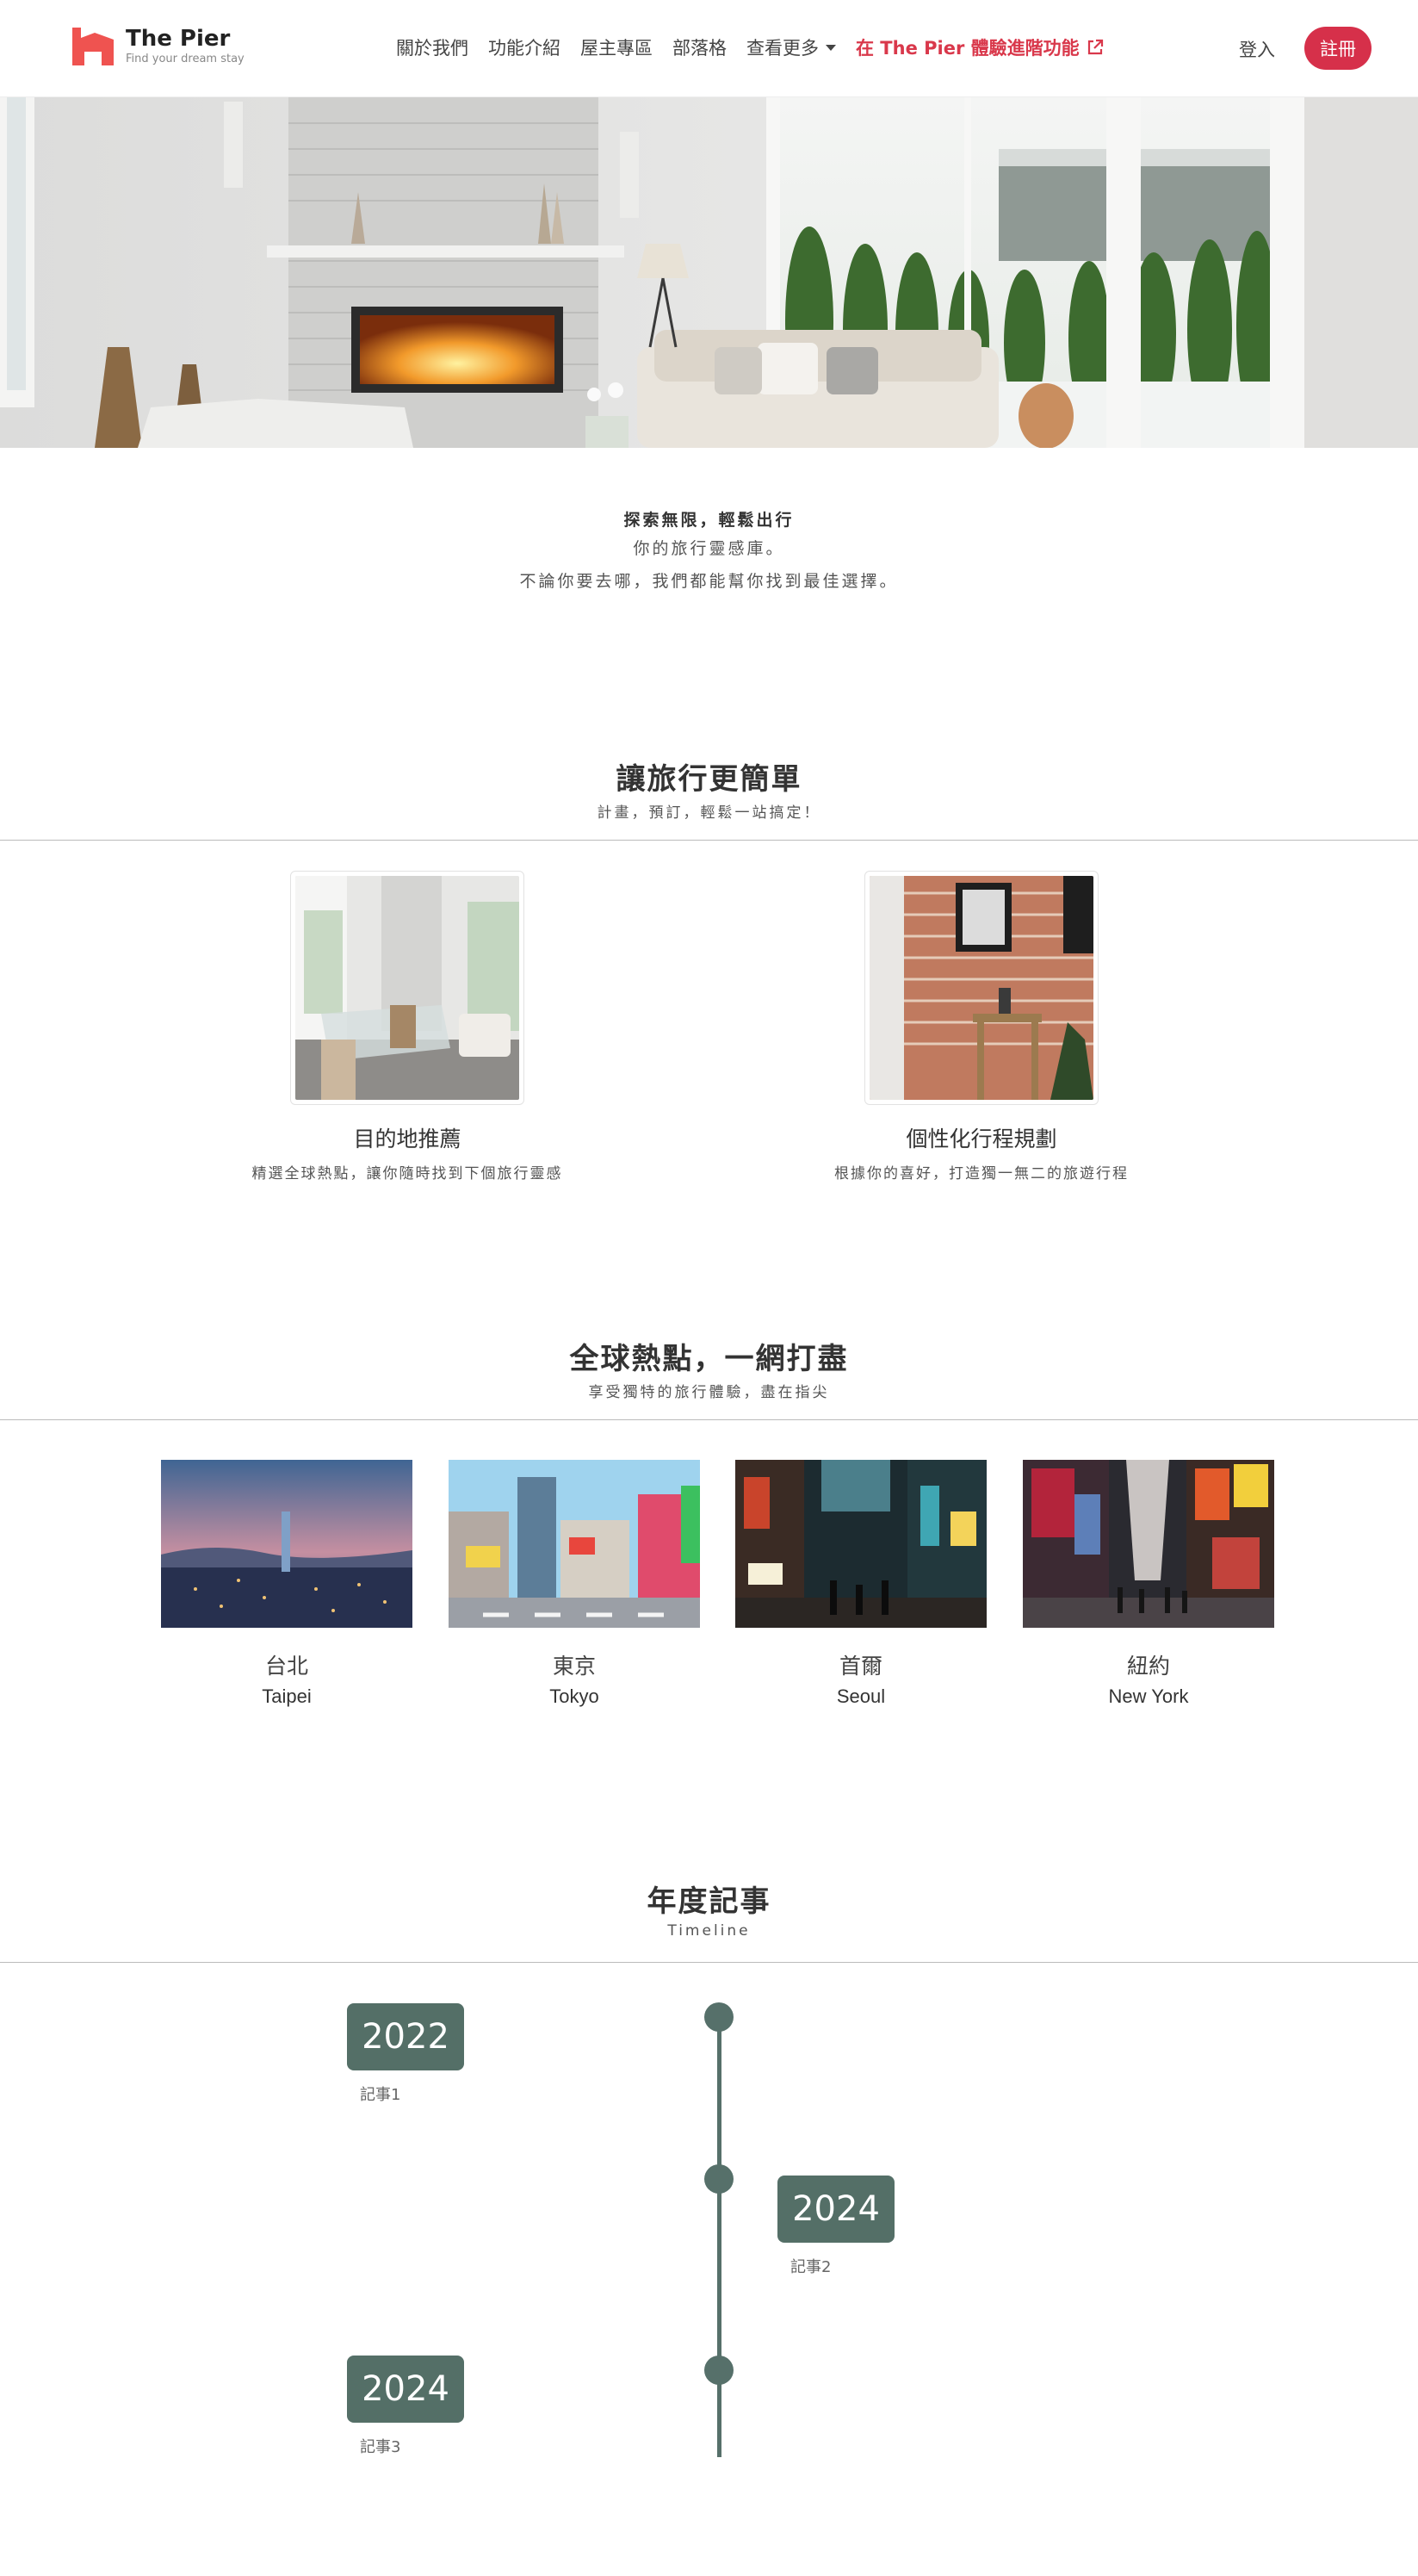  What do you see at coordinates (405, 2037) in the screenshot?
I see `timeline-year-badge: 2022` at bounding box center [405, 2037].